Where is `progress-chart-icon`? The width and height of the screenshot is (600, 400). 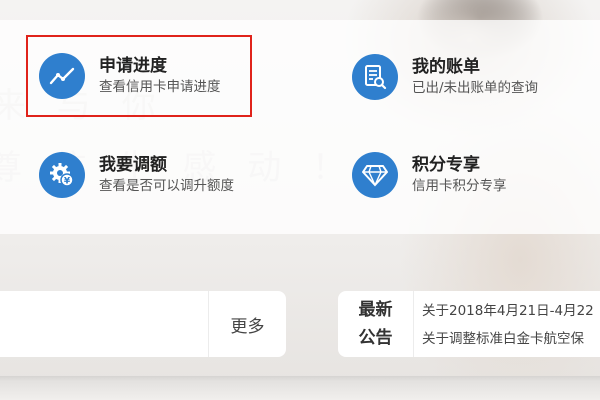
progress-chart-icon is located at coordinates (62, 76).